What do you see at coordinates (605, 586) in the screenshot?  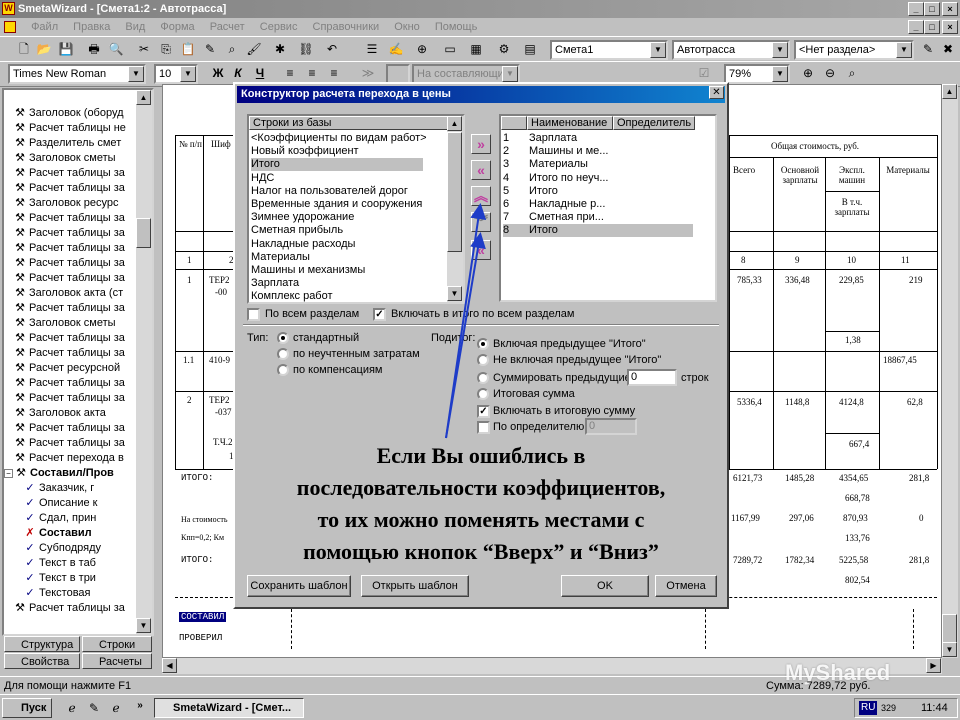 I see `ok-button: OK` at bounding box center [605, 586].